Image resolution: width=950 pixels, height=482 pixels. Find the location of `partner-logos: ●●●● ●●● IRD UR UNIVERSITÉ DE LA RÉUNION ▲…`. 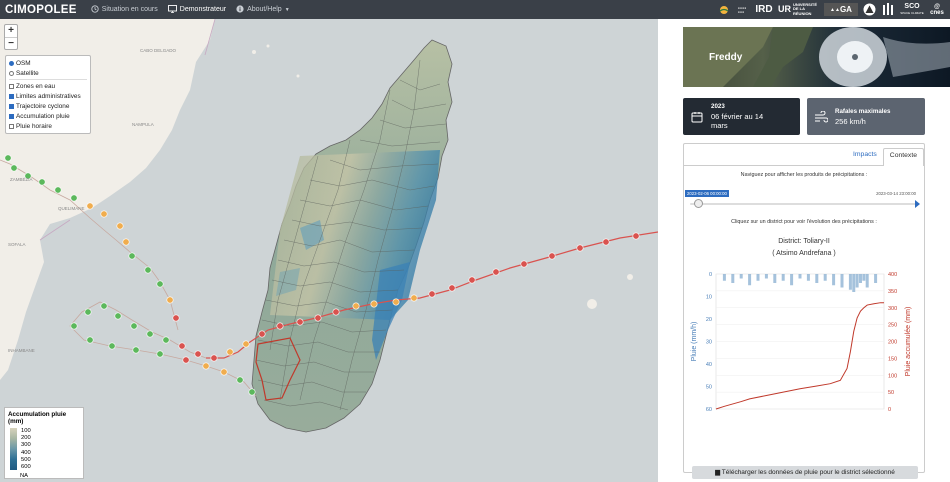

partner-logos: ●●●● ●●● IRD UR UNIVERSITÉ DE LA RÉUNION ▲… is located at coordinates (832, 9).